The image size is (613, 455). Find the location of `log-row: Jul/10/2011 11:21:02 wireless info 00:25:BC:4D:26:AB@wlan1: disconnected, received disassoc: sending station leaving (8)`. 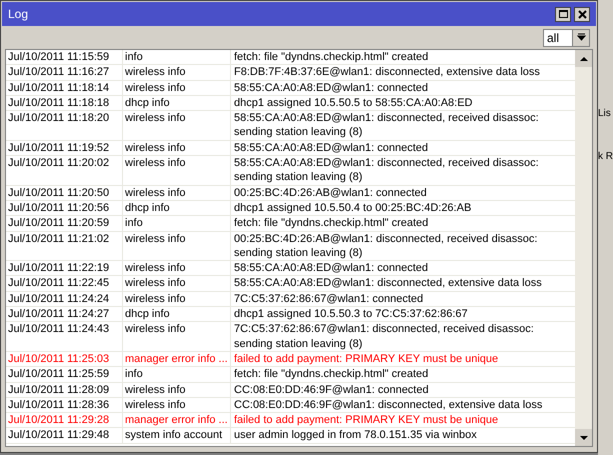

log-row: Jul/10/2011 11:21:02 wireless info 00:25:BC:4D:26:AB@wlan1: disconnected, received disassoc: sending station leaving (8) is located at coordinates (290, 247).